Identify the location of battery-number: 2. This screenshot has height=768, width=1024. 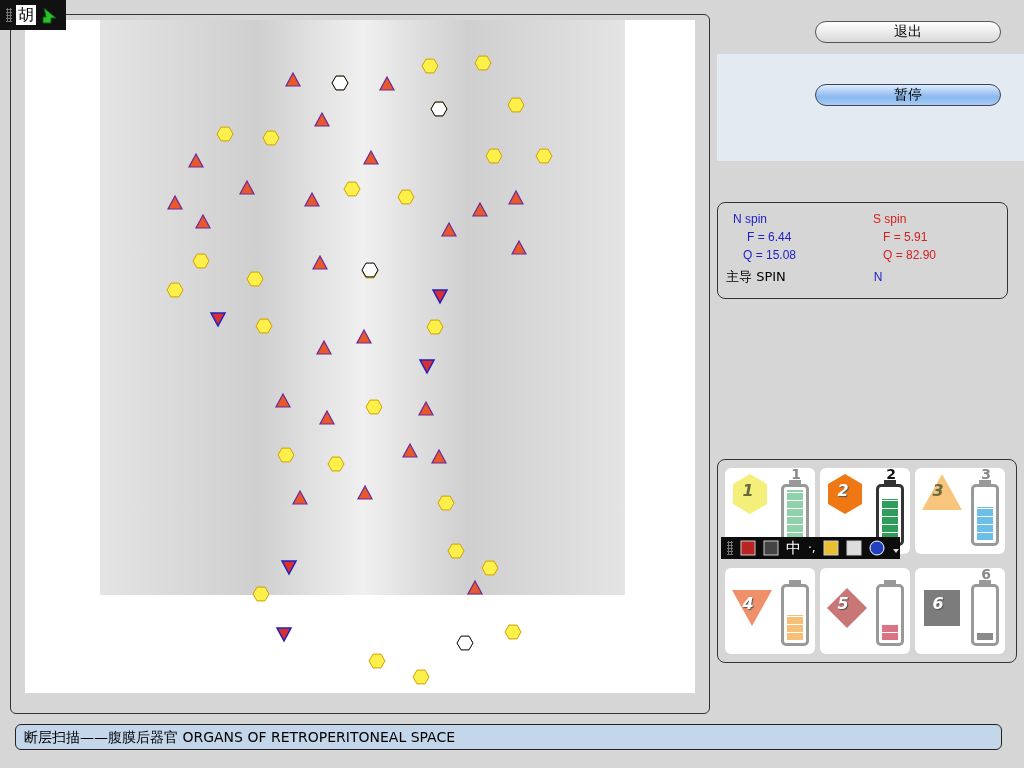
(891, 474).